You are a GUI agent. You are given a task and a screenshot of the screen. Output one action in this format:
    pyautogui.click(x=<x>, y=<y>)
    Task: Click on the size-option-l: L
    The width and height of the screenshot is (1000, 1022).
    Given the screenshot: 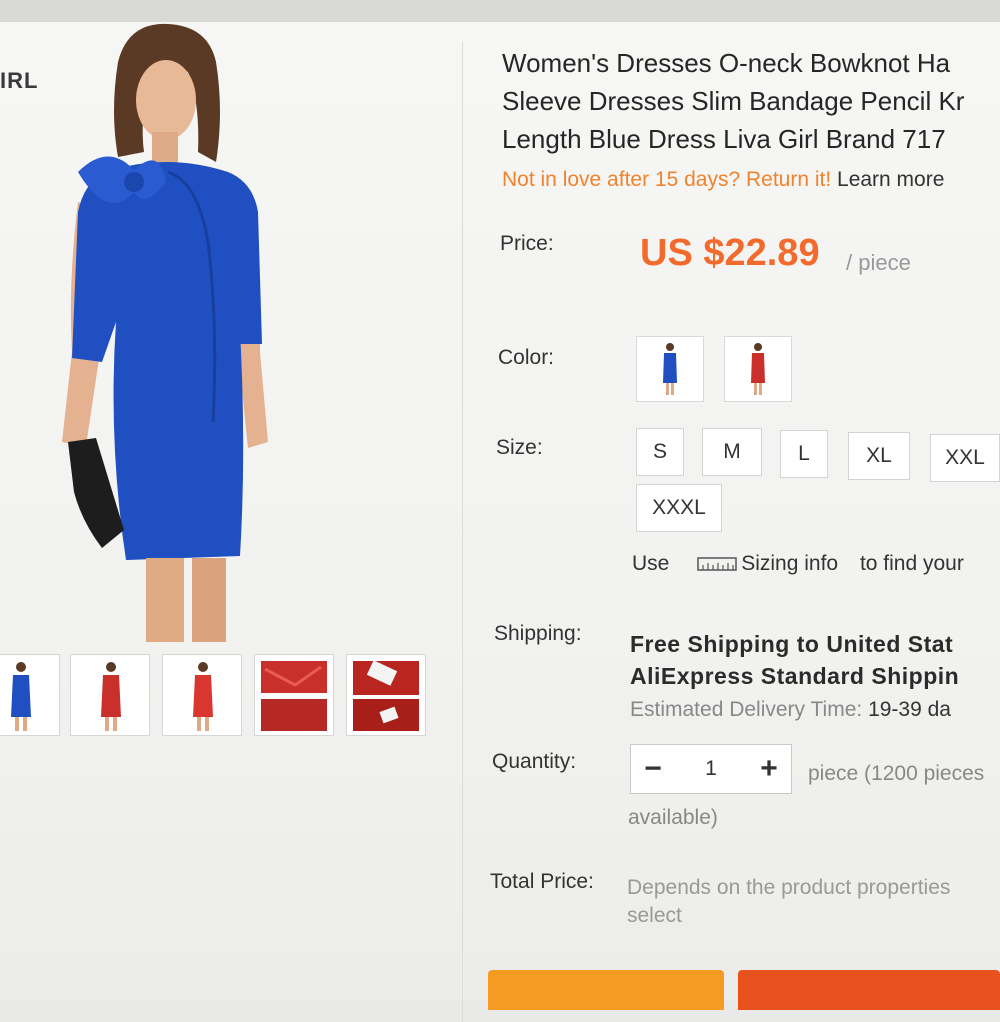 What is the action you would take?
    pyautogui.click(x=804, y=454)
    